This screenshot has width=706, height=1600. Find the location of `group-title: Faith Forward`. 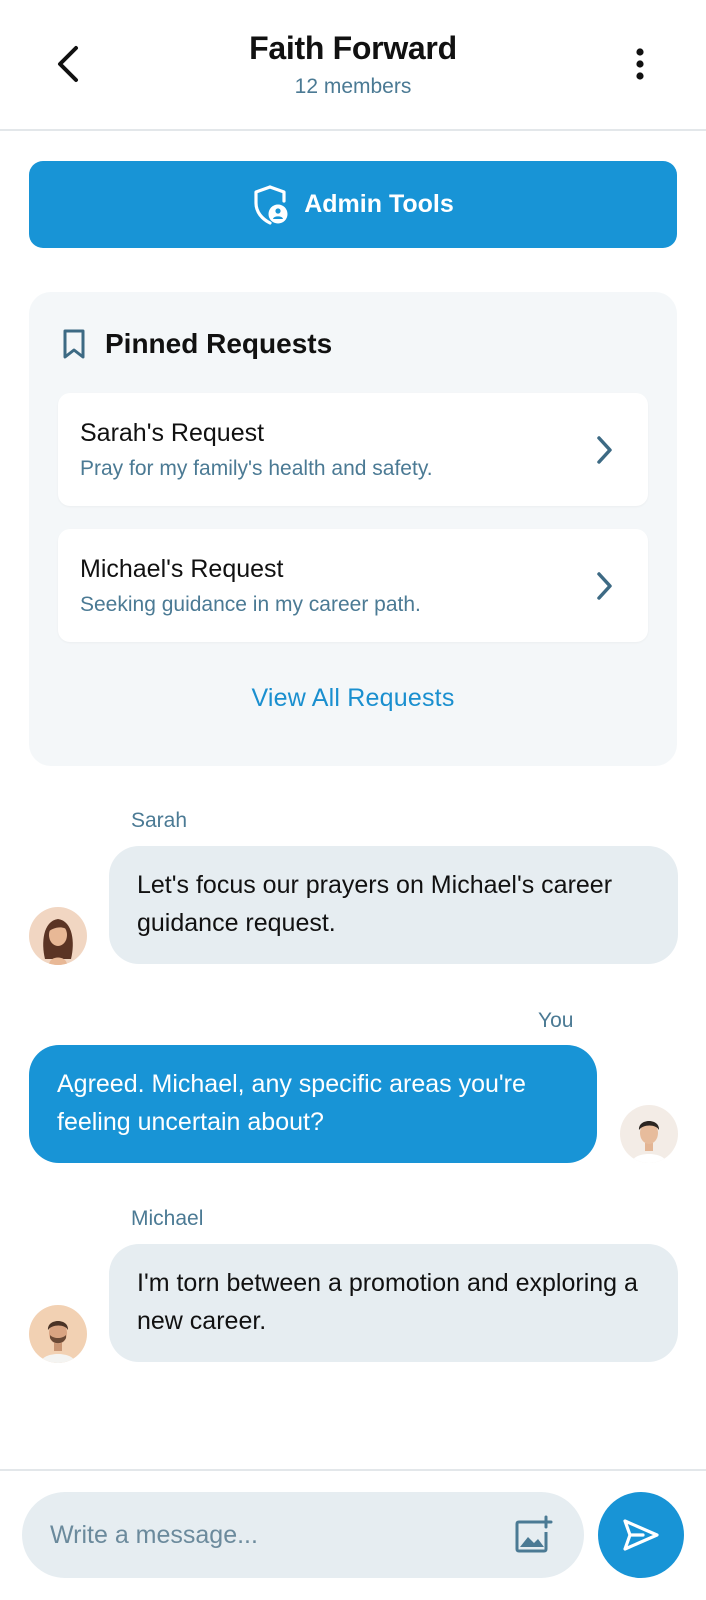

group-title: Faith Forward is located at coordinates (353, 48).